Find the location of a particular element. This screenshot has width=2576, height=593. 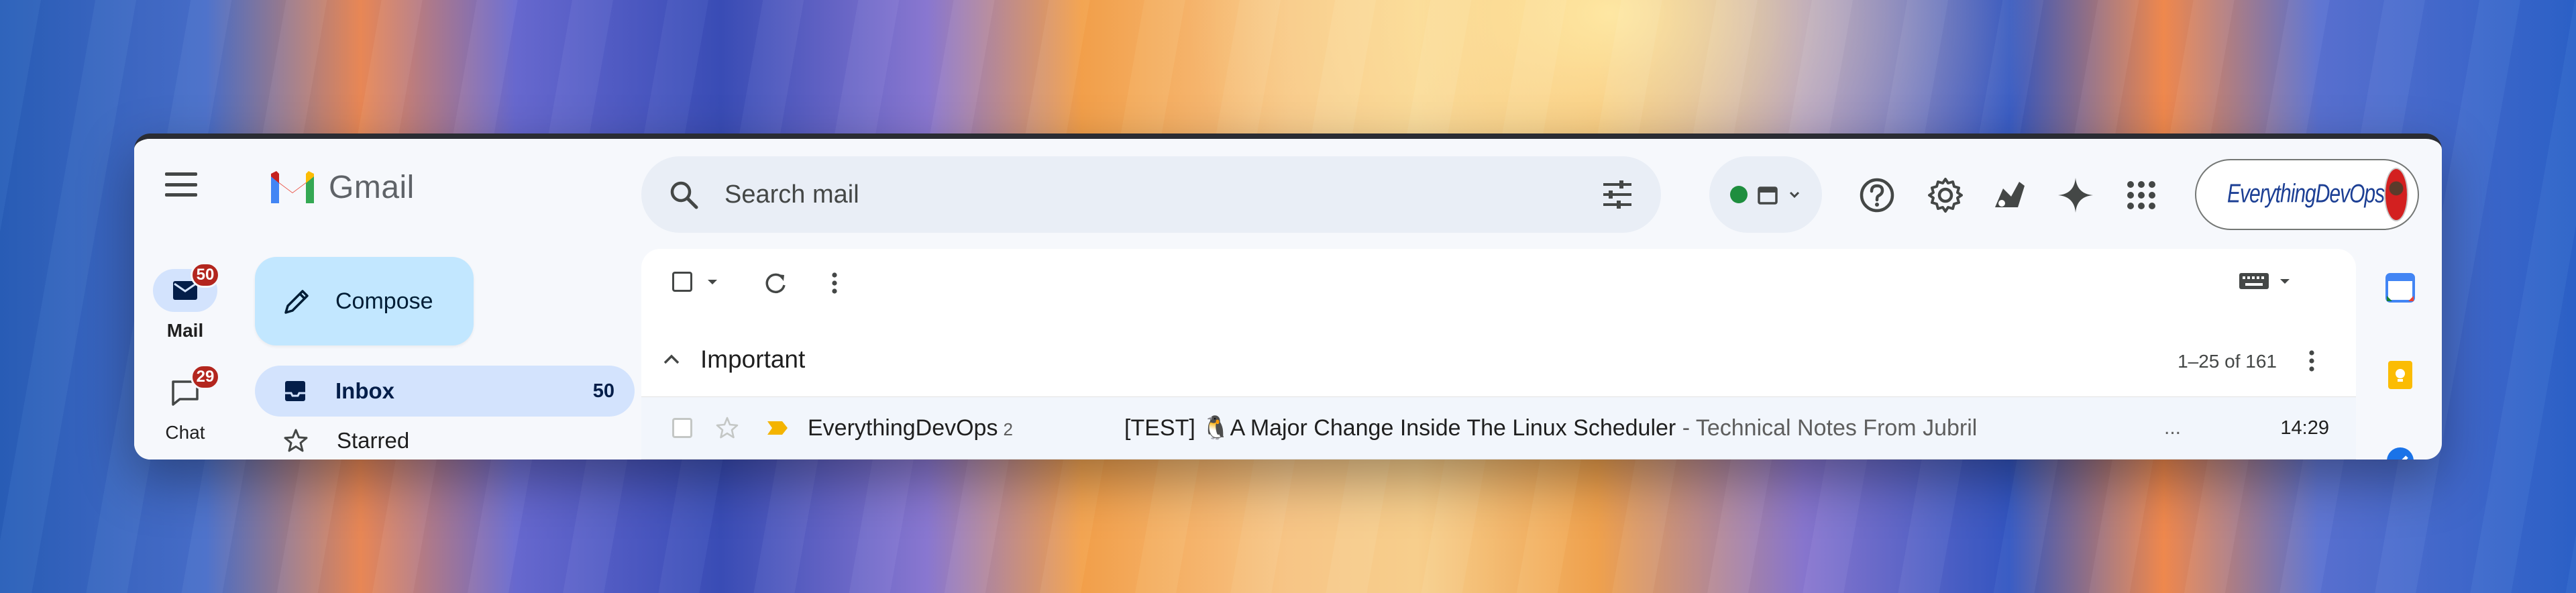

menu-icon is located at coordinates (181, 184).